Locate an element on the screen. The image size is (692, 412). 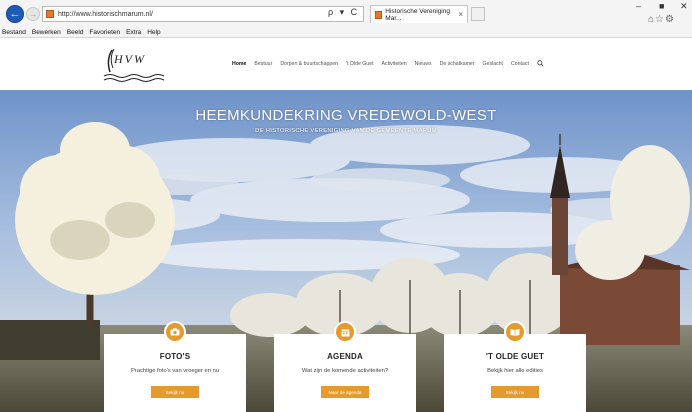
search-icon is located at coordinates (540, 63).